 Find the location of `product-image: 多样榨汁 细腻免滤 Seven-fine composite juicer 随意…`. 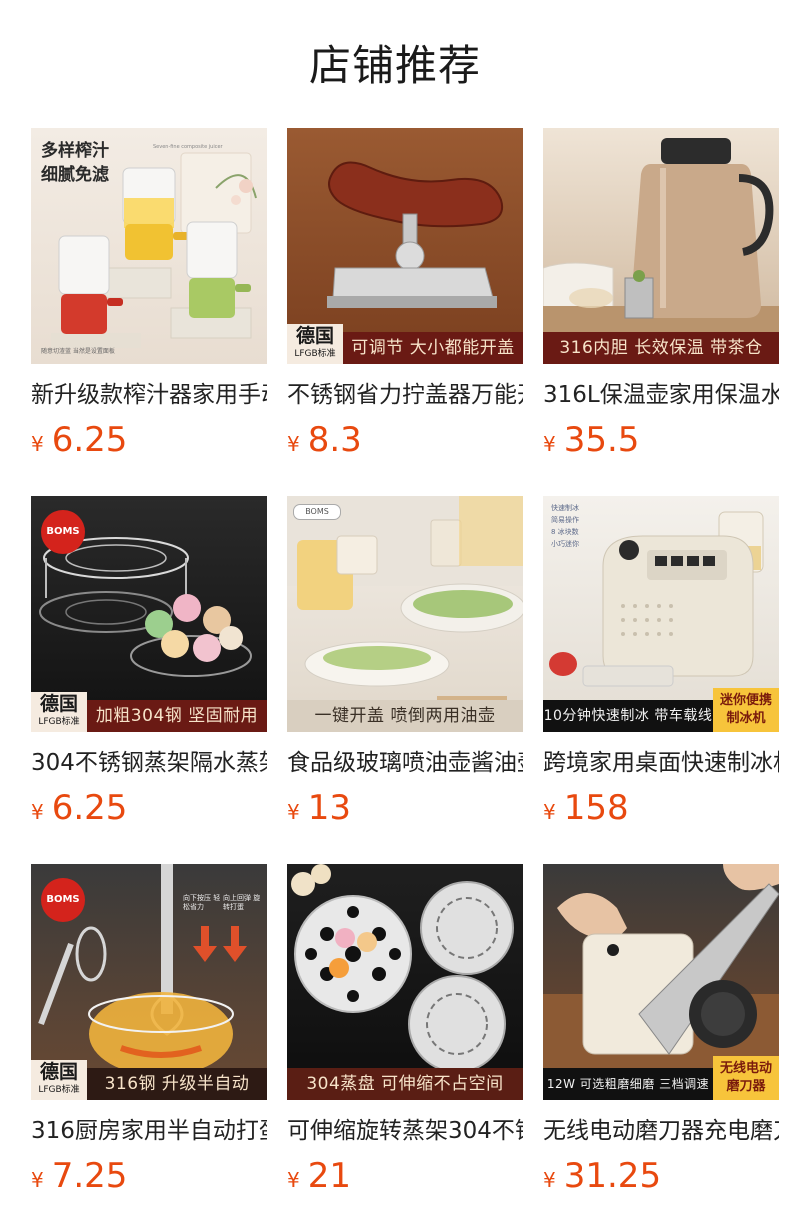

product-image: 多样榨汁 细腻免滤 Seven-fine composite juicer 随意… is located at coordinates (149, 246).